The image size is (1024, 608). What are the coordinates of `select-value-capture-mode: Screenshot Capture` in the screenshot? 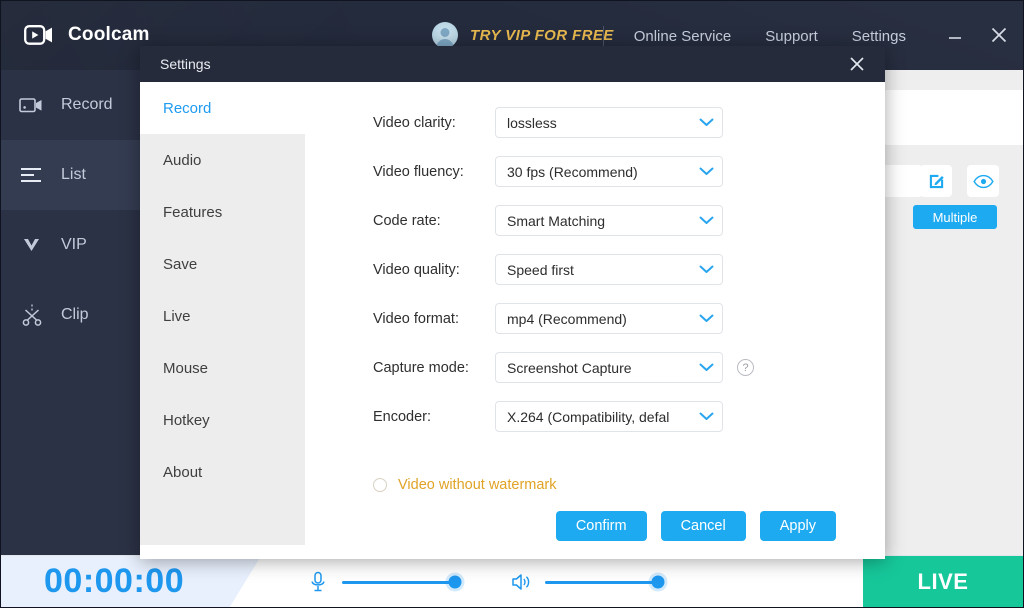 It's located at (569, 367).